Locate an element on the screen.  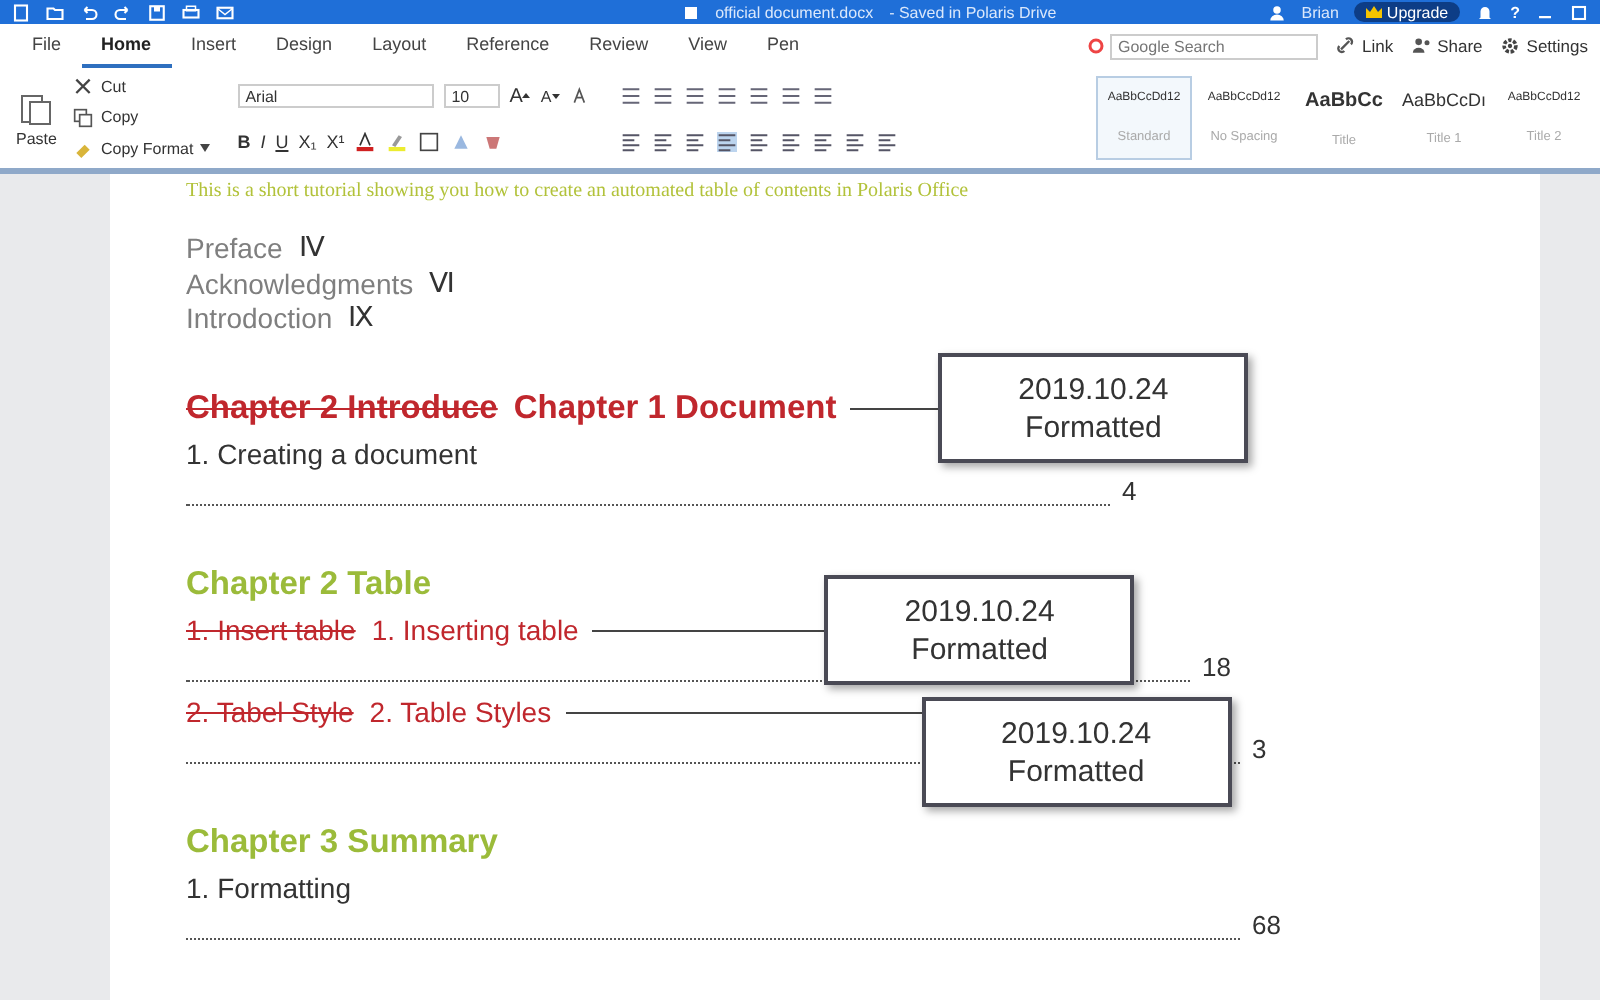
link-icon is located at coordinates (1346, 46).